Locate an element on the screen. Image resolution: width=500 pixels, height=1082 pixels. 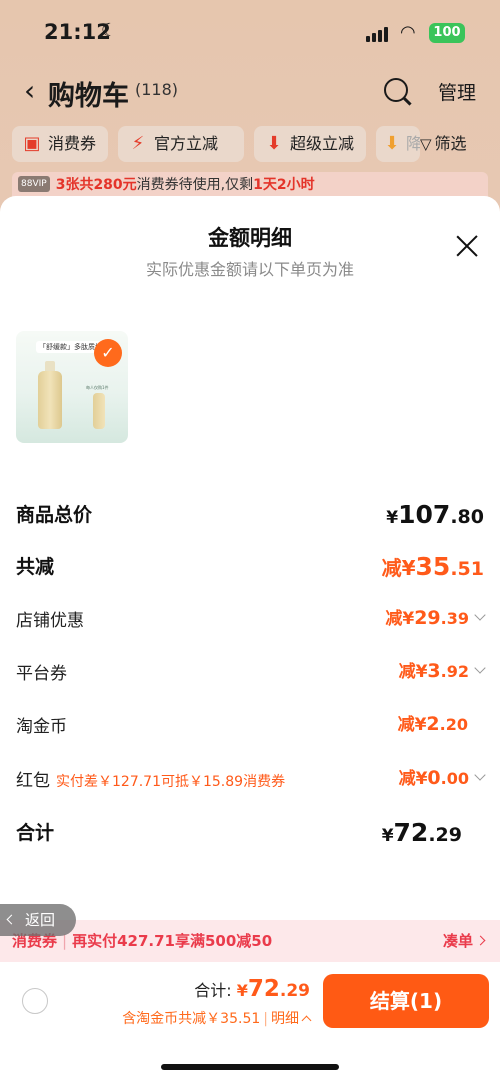
chip-label: 降 is located at coordinates (413, 143).